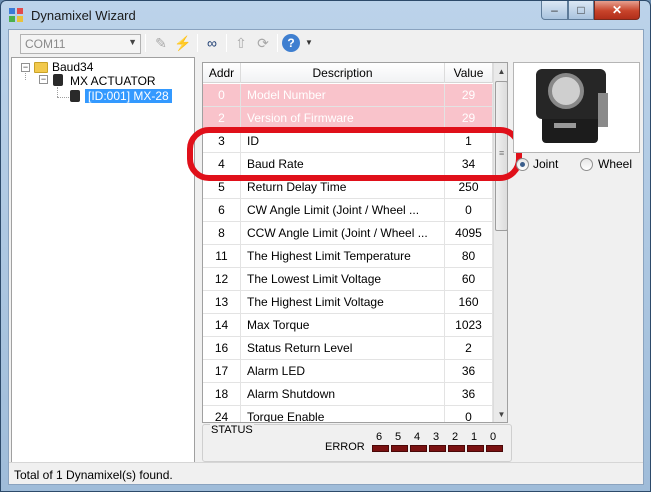 Image resolution: width=651 pixels, height=492 pixels. What do you see at coordinates (493, 437) in the screenshot?
I see `error-bit-label: 0` at bounding box center [493, 437].